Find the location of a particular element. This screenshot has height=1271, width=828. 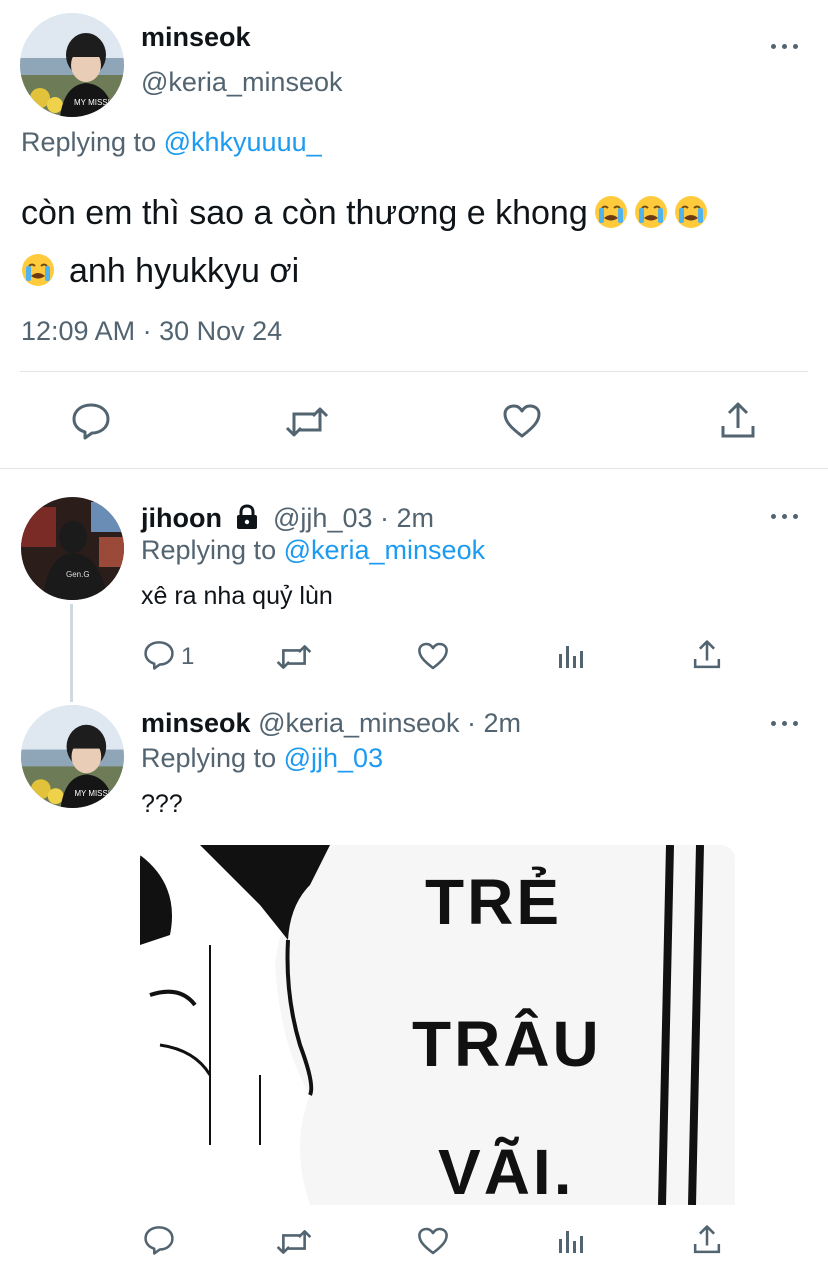

divider is located at coordinates (414, 371).